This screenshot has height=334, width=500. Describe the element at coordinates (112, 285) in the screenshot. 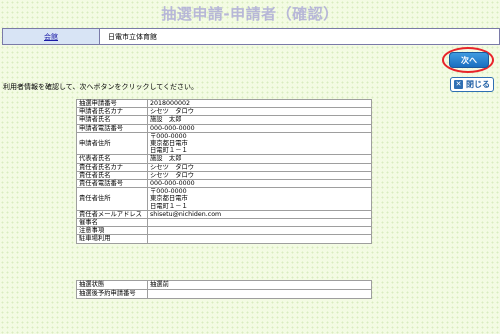

I see `status-row-label: 抽選状態` at that location.